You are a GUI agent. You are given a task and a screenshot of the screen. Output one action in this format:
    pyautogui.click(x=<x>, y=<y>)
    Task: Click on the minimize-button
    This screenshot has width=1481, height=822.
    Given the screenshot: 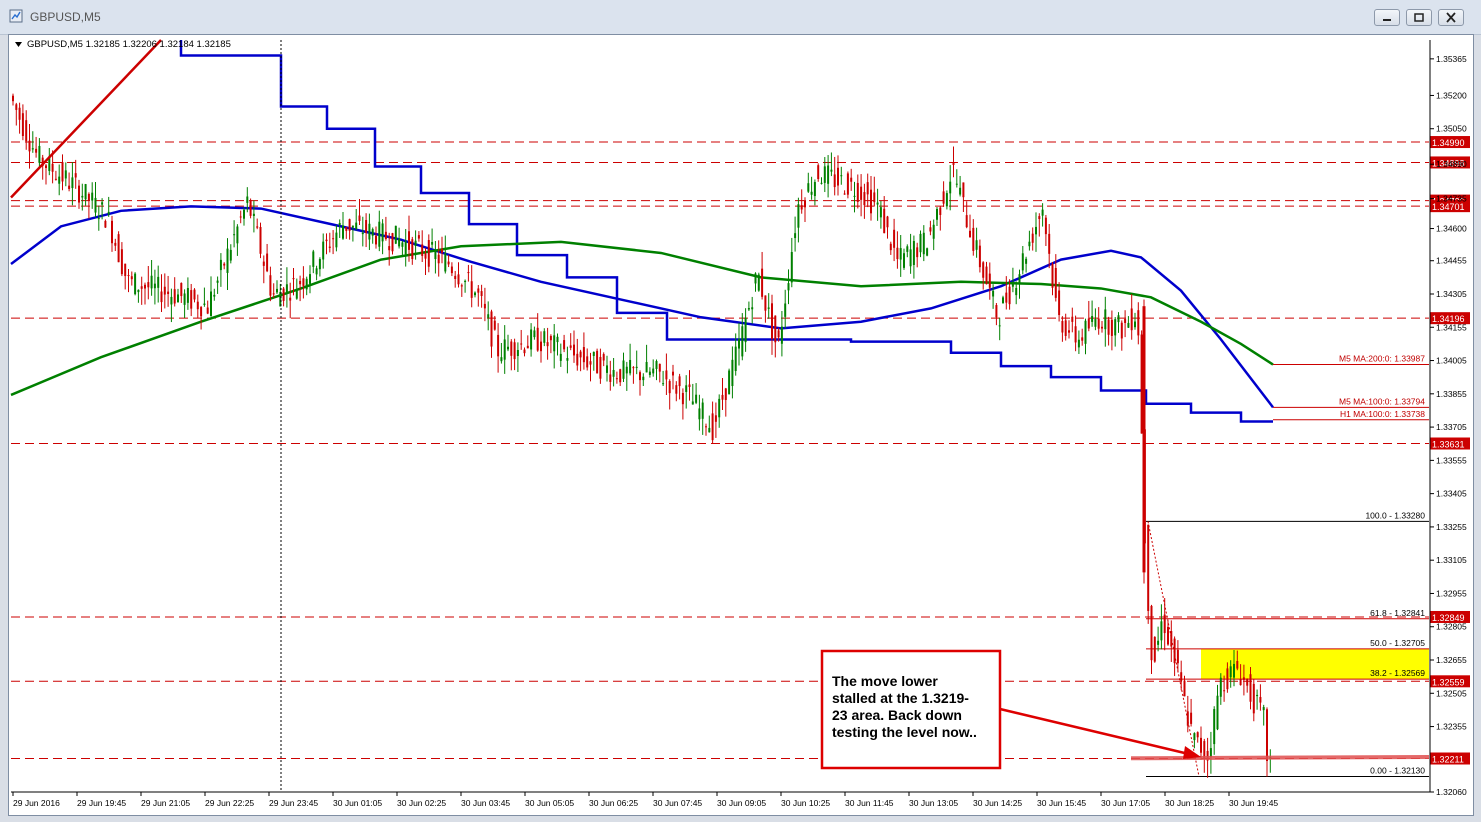 What is the action you would take?
    pyautogui.click(x=1387, y=17)
    